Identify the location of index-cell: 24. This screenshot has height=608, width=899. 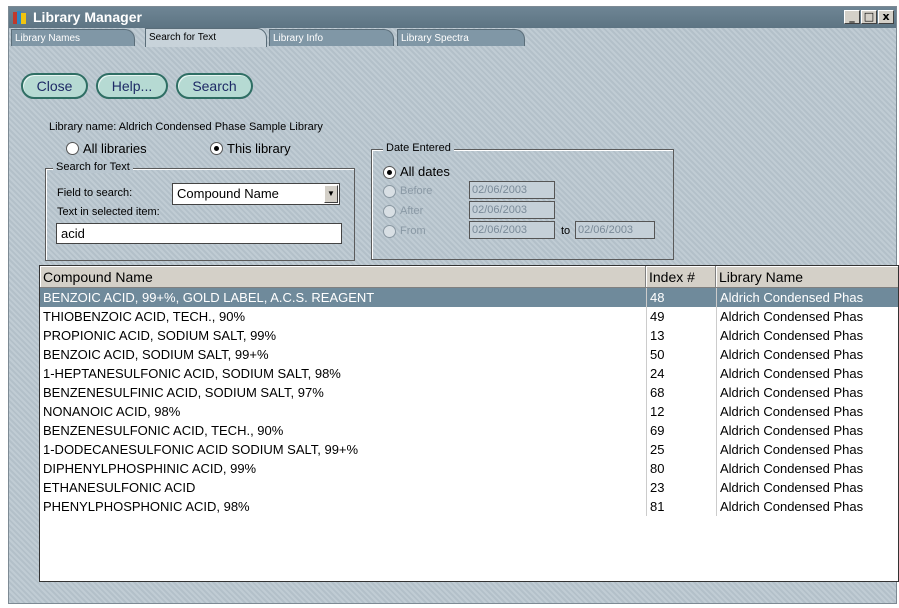
(681, 373).